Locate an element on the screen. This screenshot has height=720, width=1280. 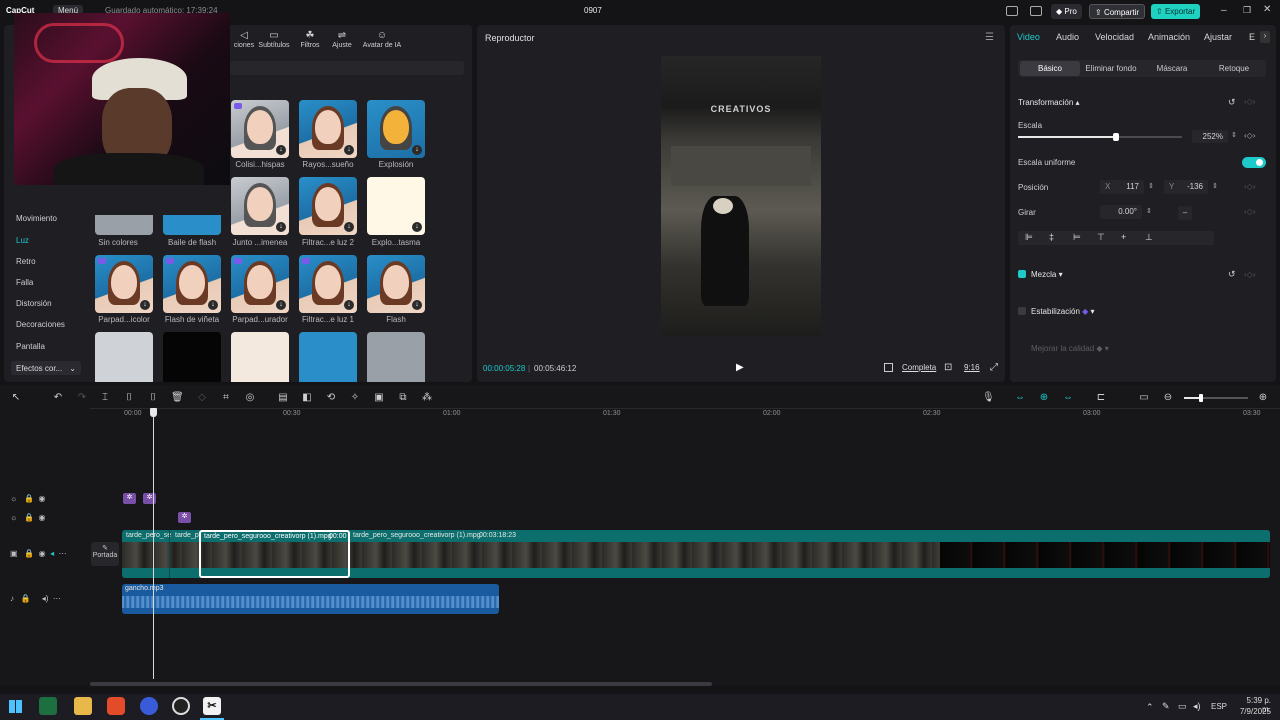
blend-checkbox is located at coordinates (1022, 274).